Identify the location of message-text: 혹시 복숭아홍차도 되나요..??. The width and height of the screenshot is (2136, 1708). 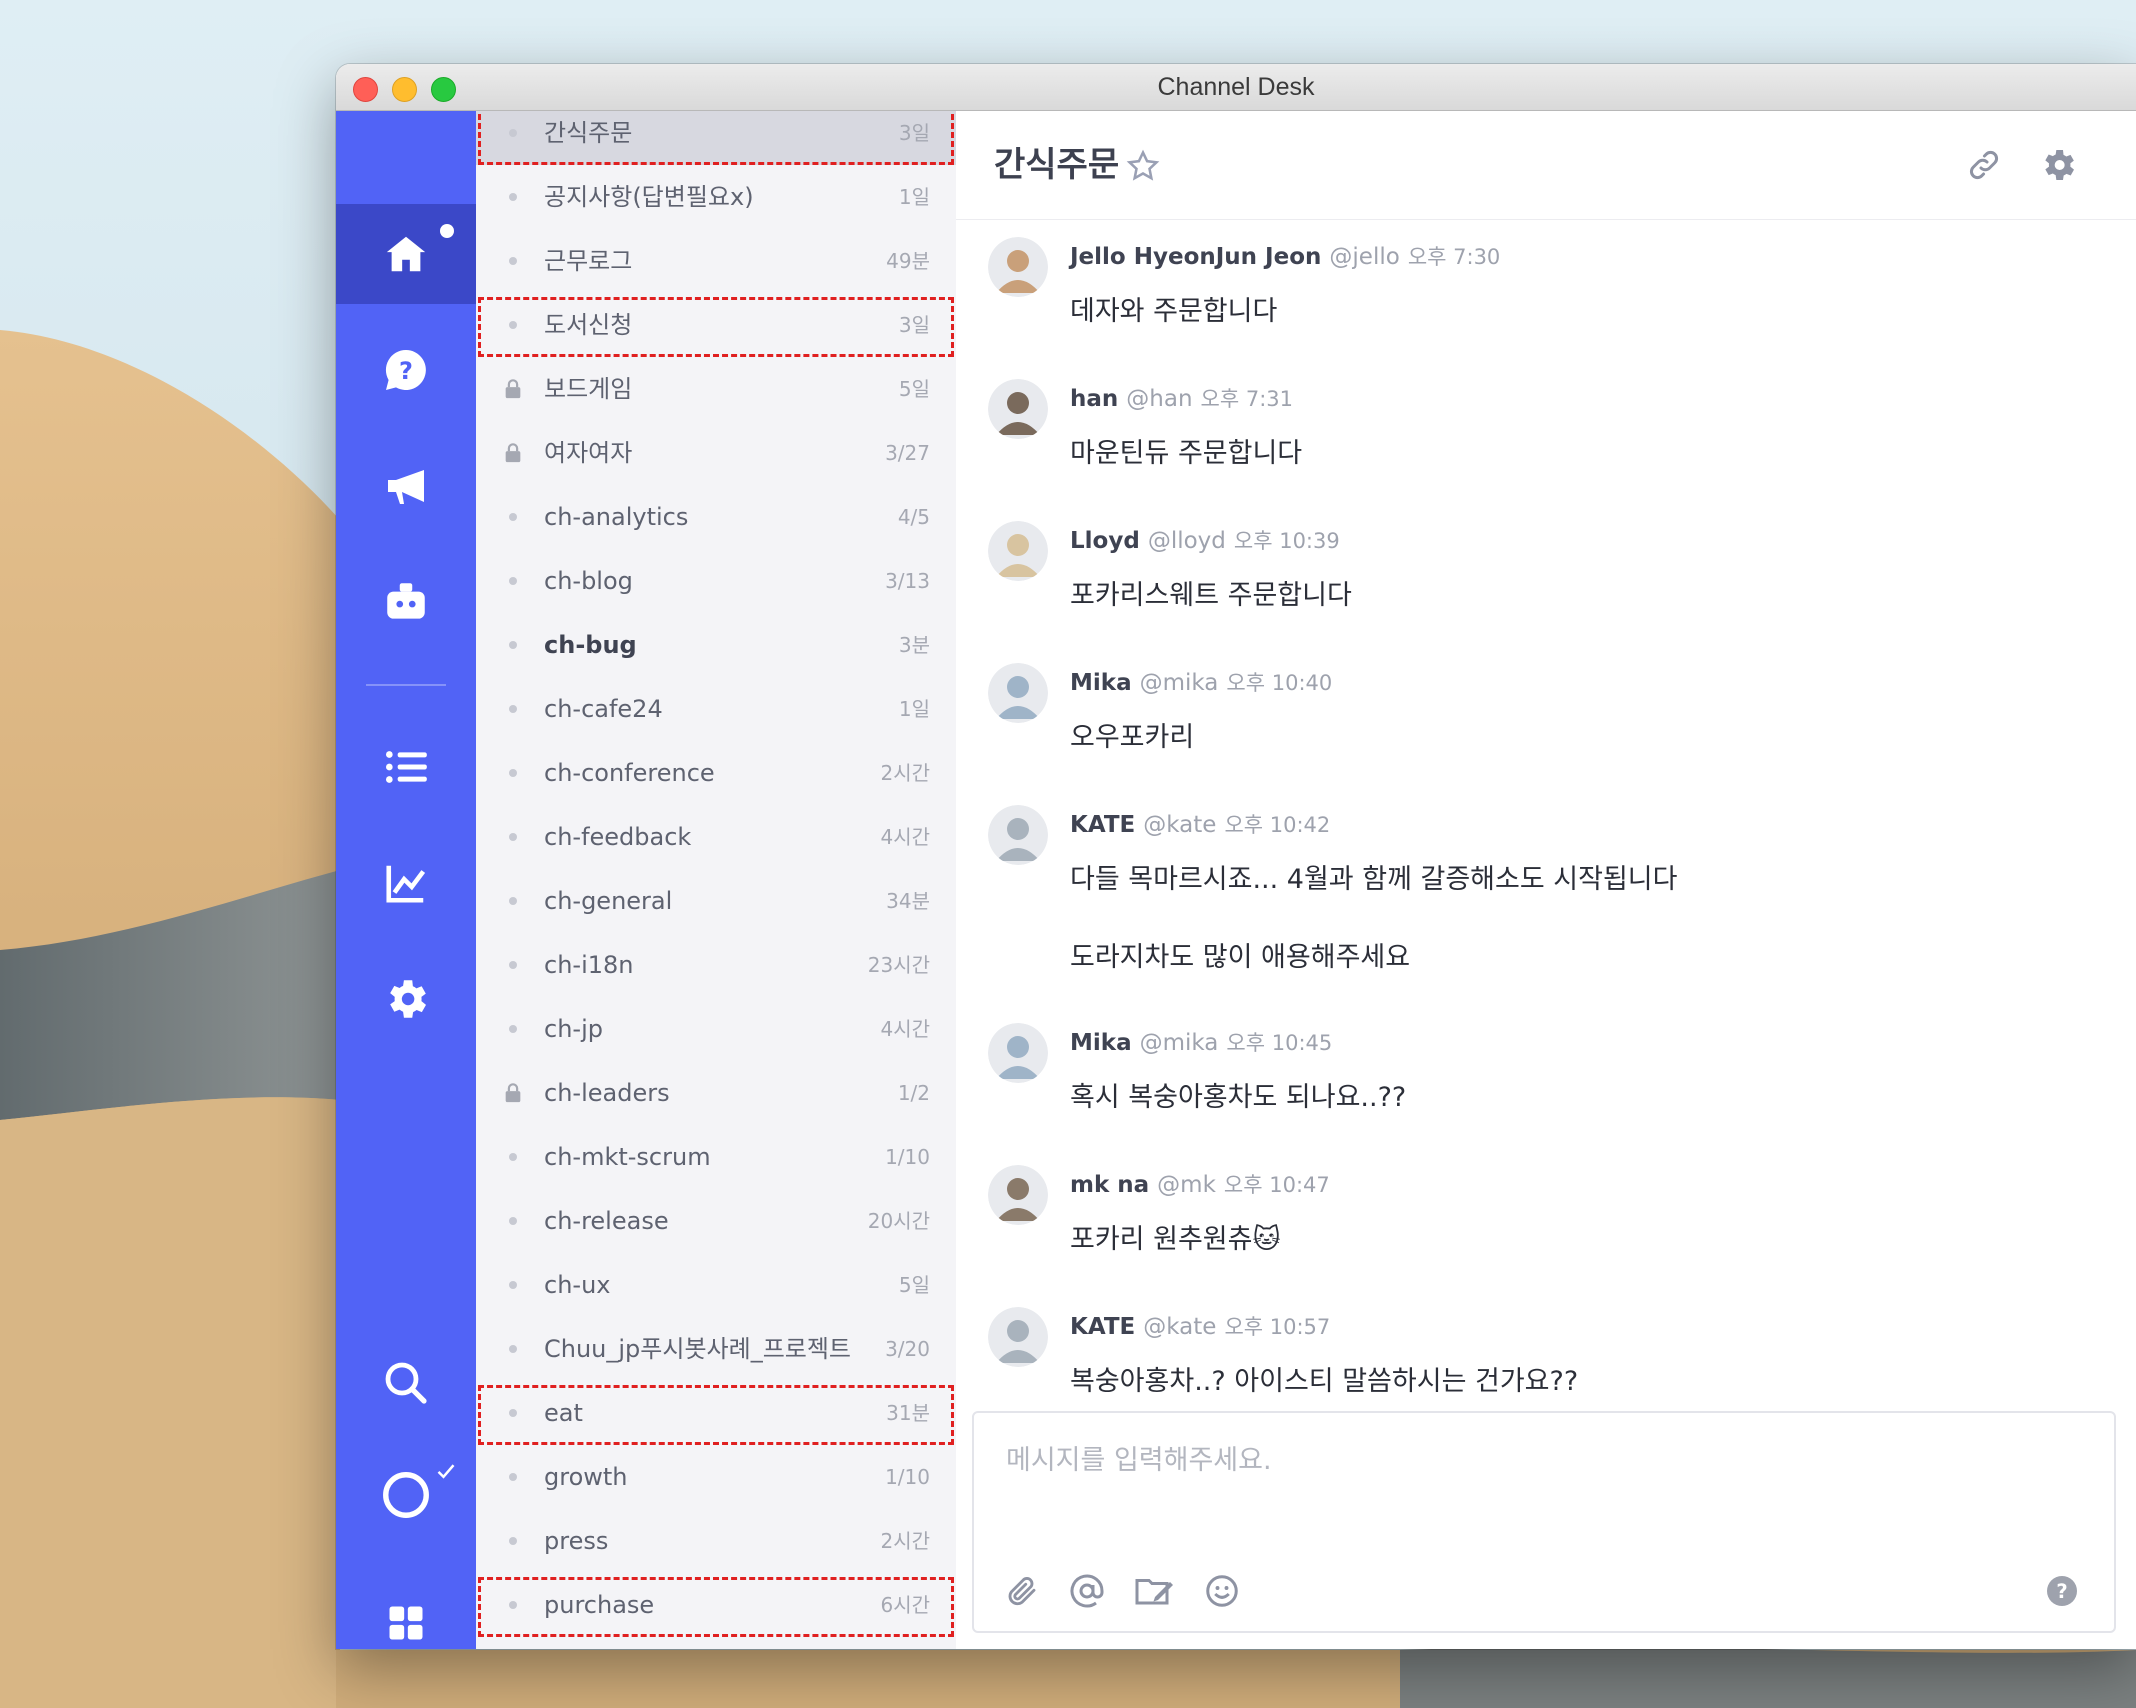
(1238, 1097).